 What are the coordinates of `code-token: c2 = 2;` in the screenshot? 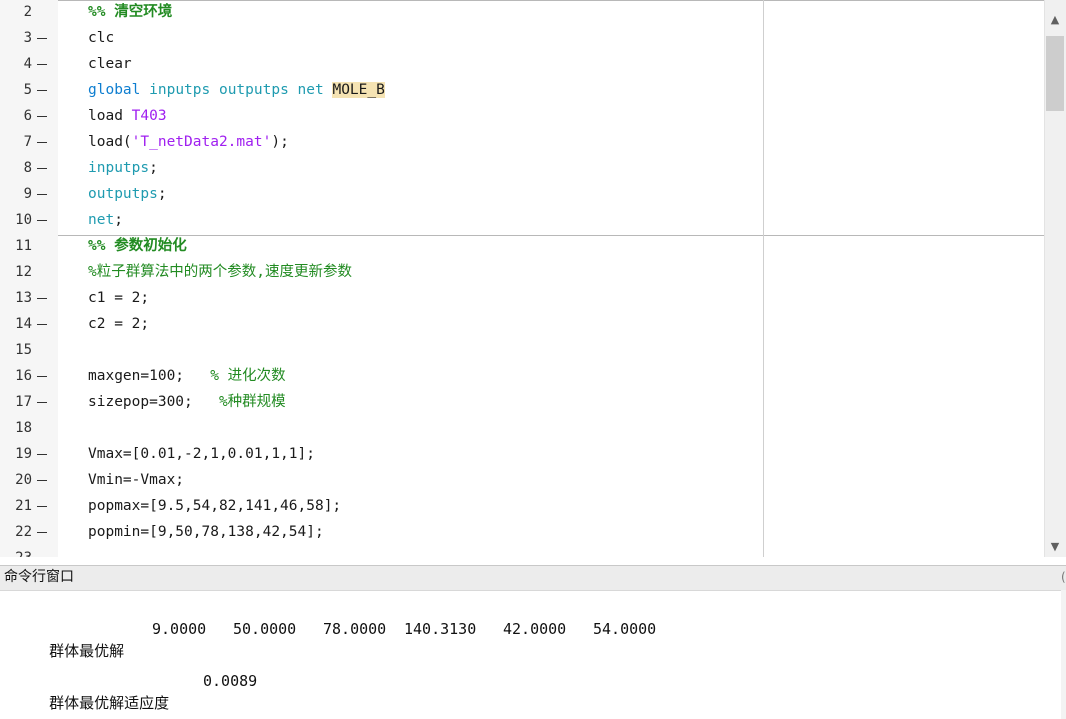 It's located at (119, 324).